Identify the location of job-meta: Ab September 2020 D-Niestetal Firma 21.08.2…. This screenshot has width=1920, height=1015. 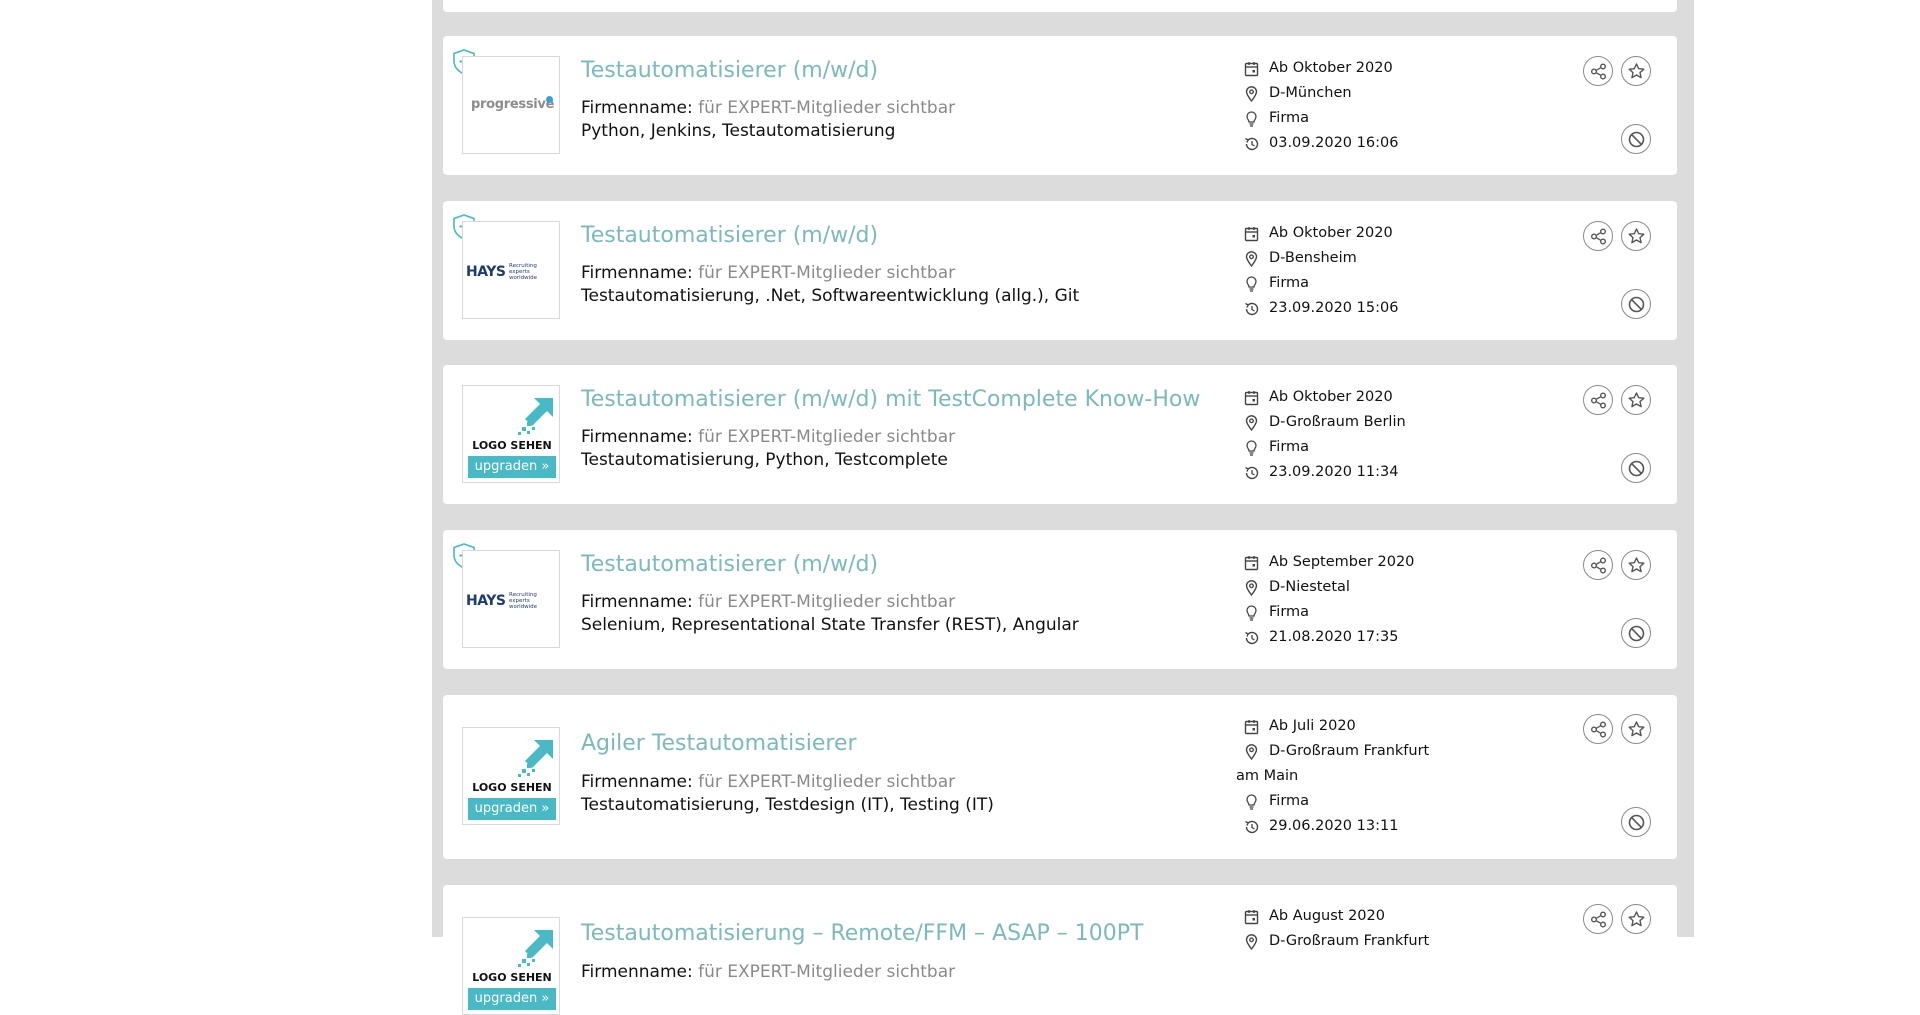
(1350, 600).